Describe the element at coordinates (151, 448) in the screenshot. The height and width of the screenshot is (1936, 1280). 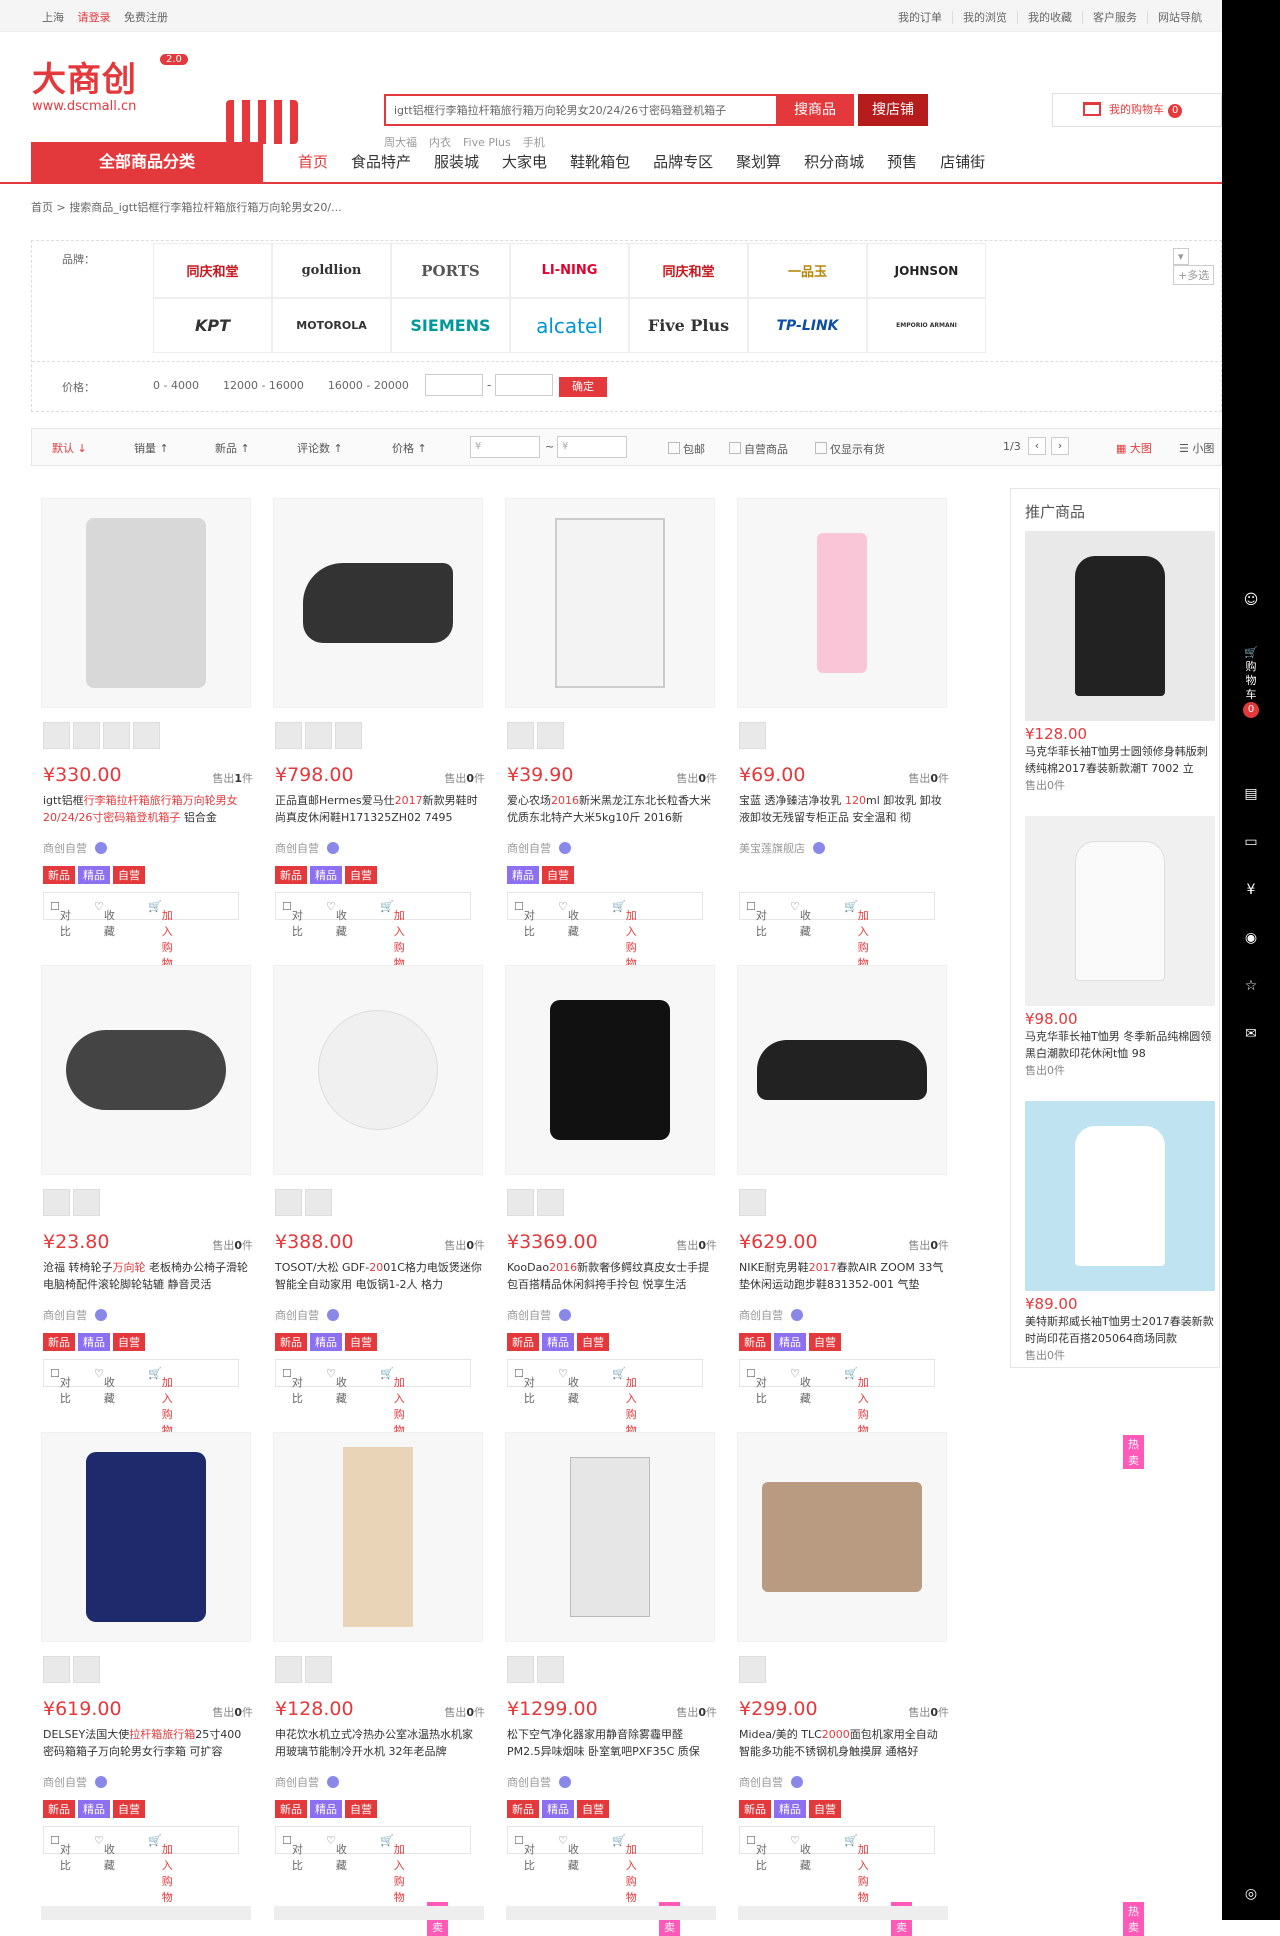
I see `sort-sales: 销量 ↑` at that location.